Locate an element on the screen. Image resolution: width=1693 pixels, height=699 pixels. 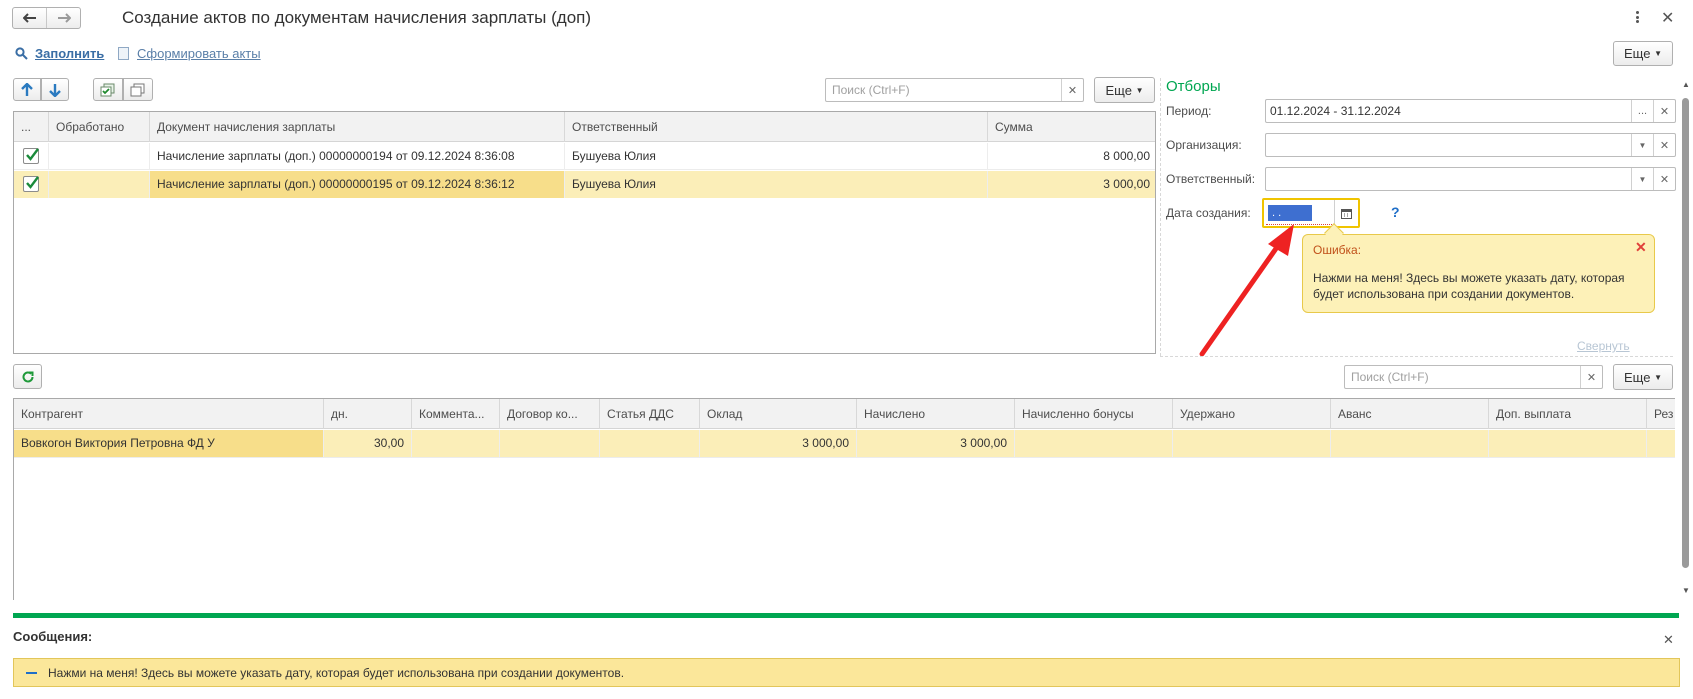
column-header: Сумма is located at coordinates (1071, 127).